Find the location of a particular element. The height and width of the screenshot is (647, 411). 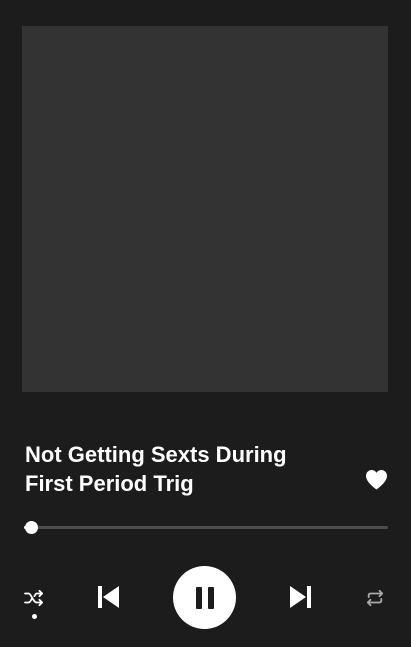

previous-track-button is located at coordinates (108, 597).